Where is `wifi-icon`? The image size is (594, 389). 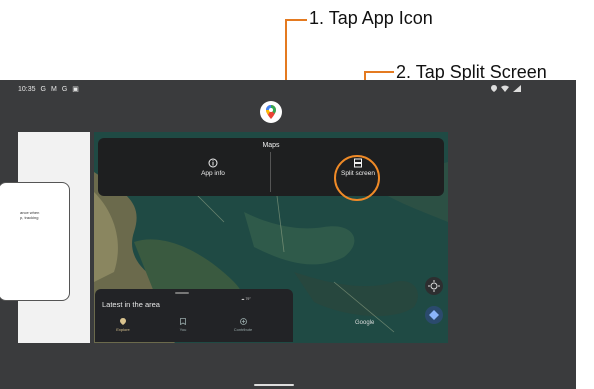
wifi-icon is located at coordinates (505, 89).